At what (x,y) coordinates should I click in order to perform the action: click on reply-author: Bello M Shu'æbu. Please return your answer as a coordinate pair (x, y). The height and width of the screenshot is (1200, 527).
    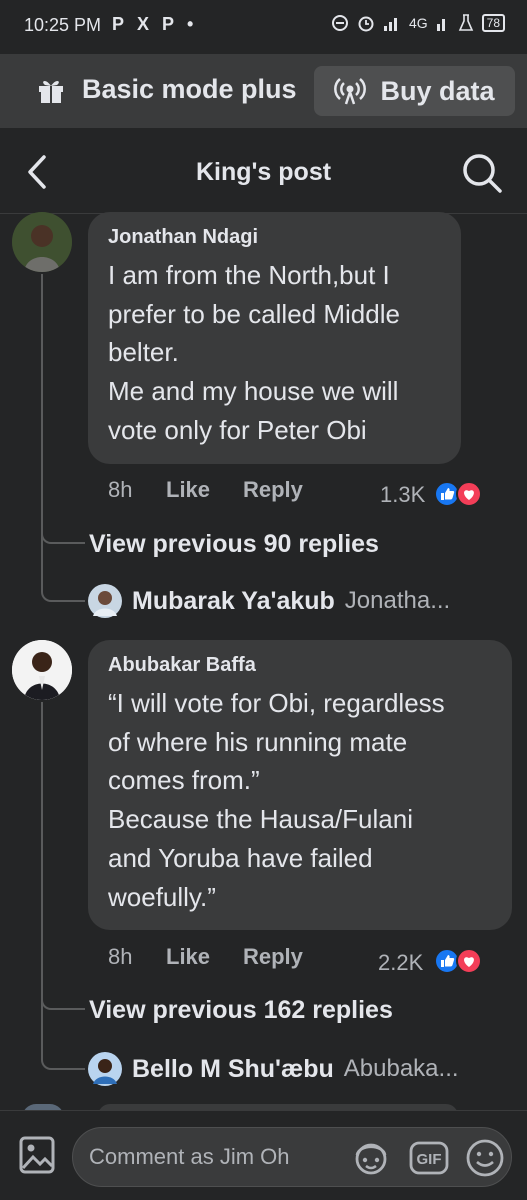
    Looking at the image, I should click on (233, 1068).